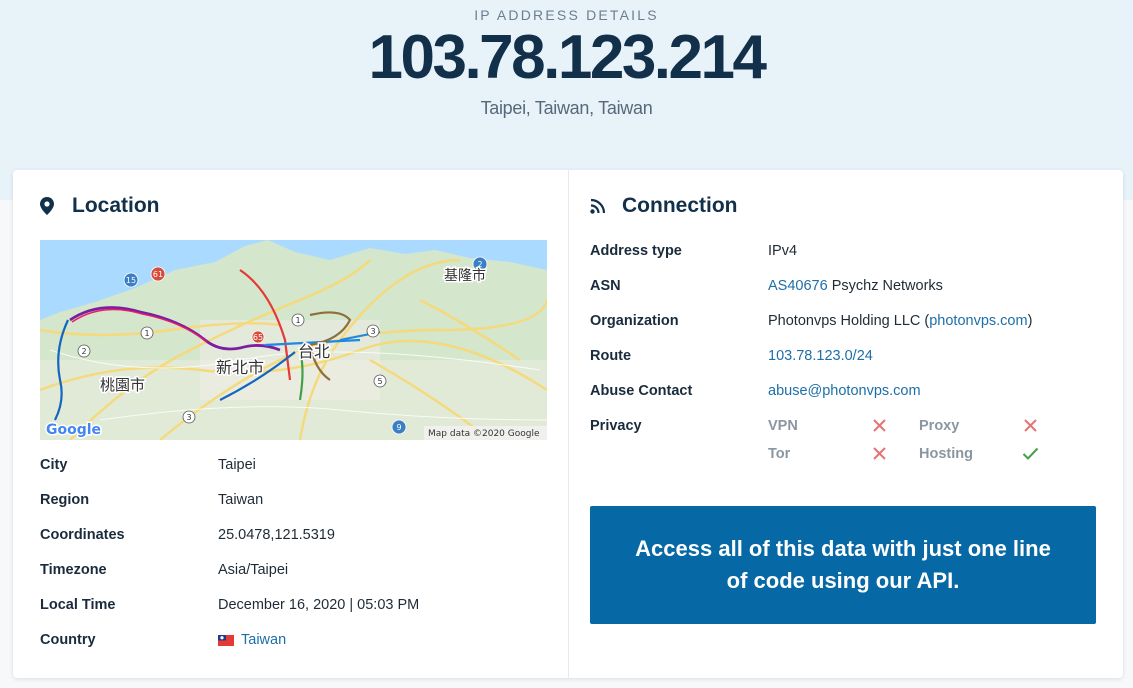 The image size is (1133, 688). Describe the element at coordinates (680, 205) in the screenshot. I see `connection-title: Connection` at that location.